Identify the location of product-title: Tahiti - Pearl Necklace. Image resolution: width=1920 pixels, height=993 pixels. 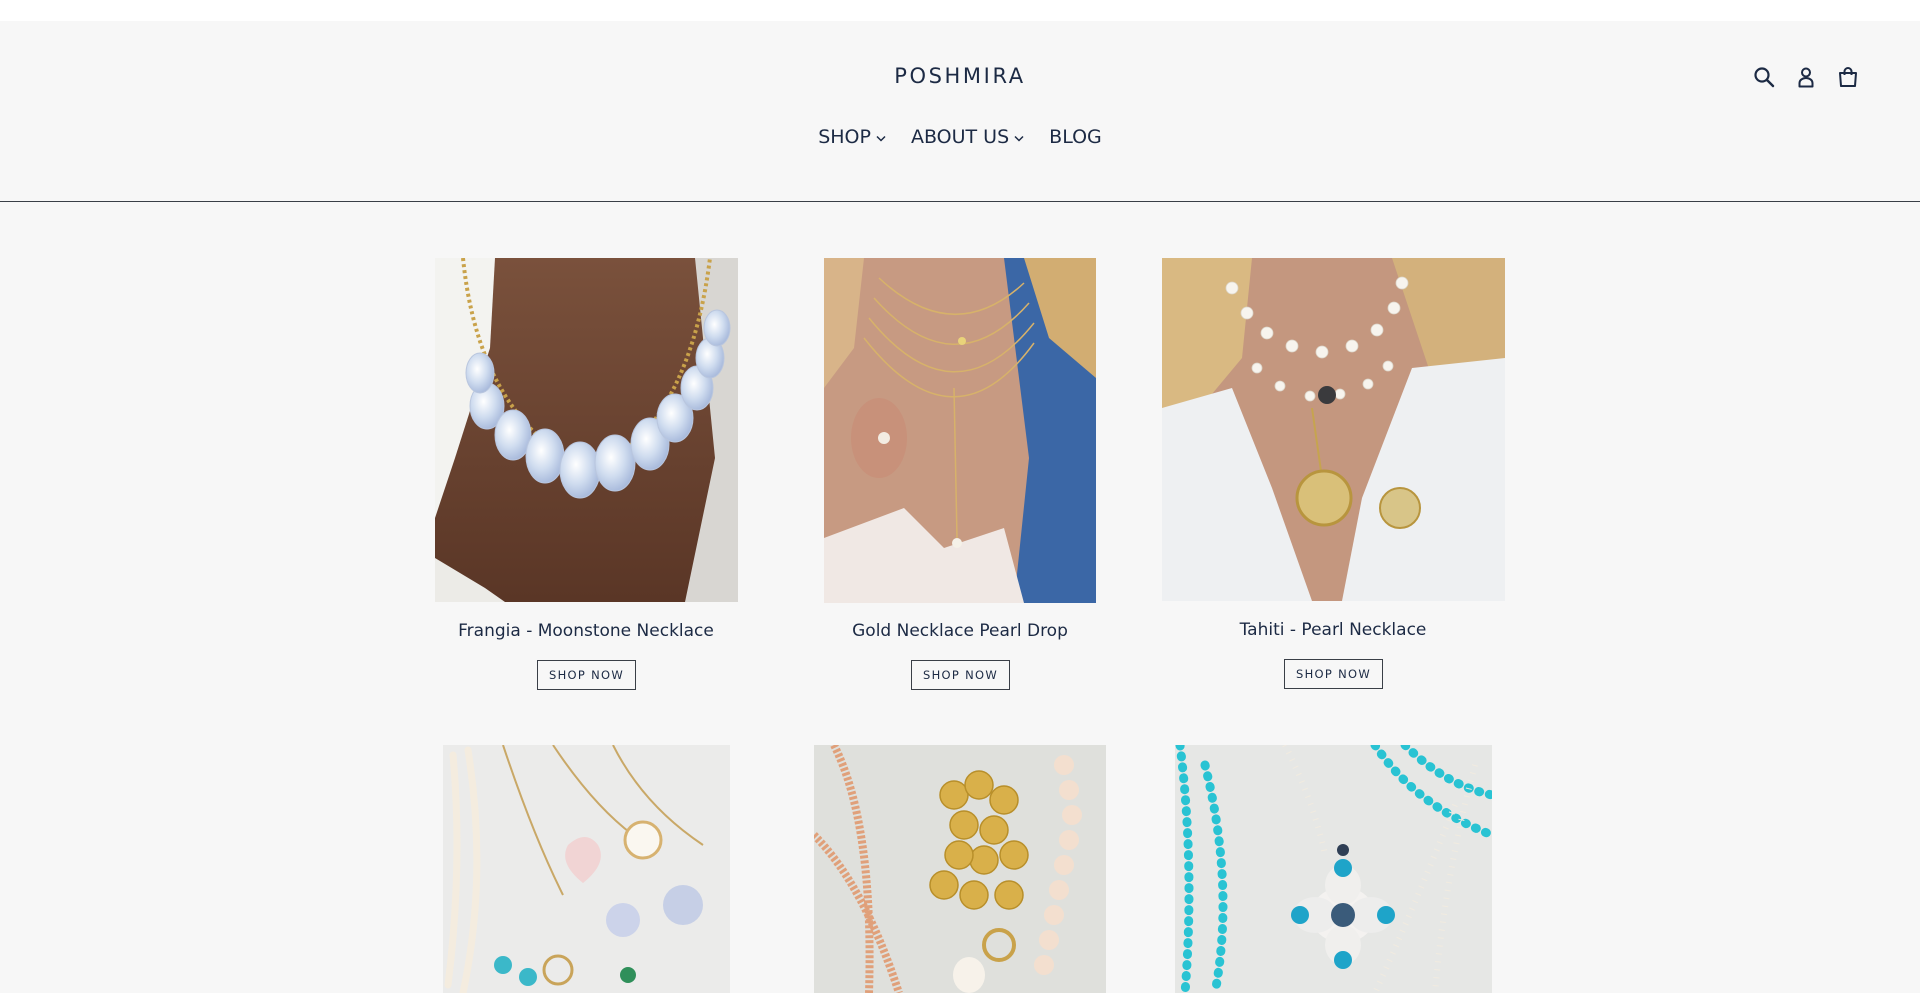
(1333, 630).